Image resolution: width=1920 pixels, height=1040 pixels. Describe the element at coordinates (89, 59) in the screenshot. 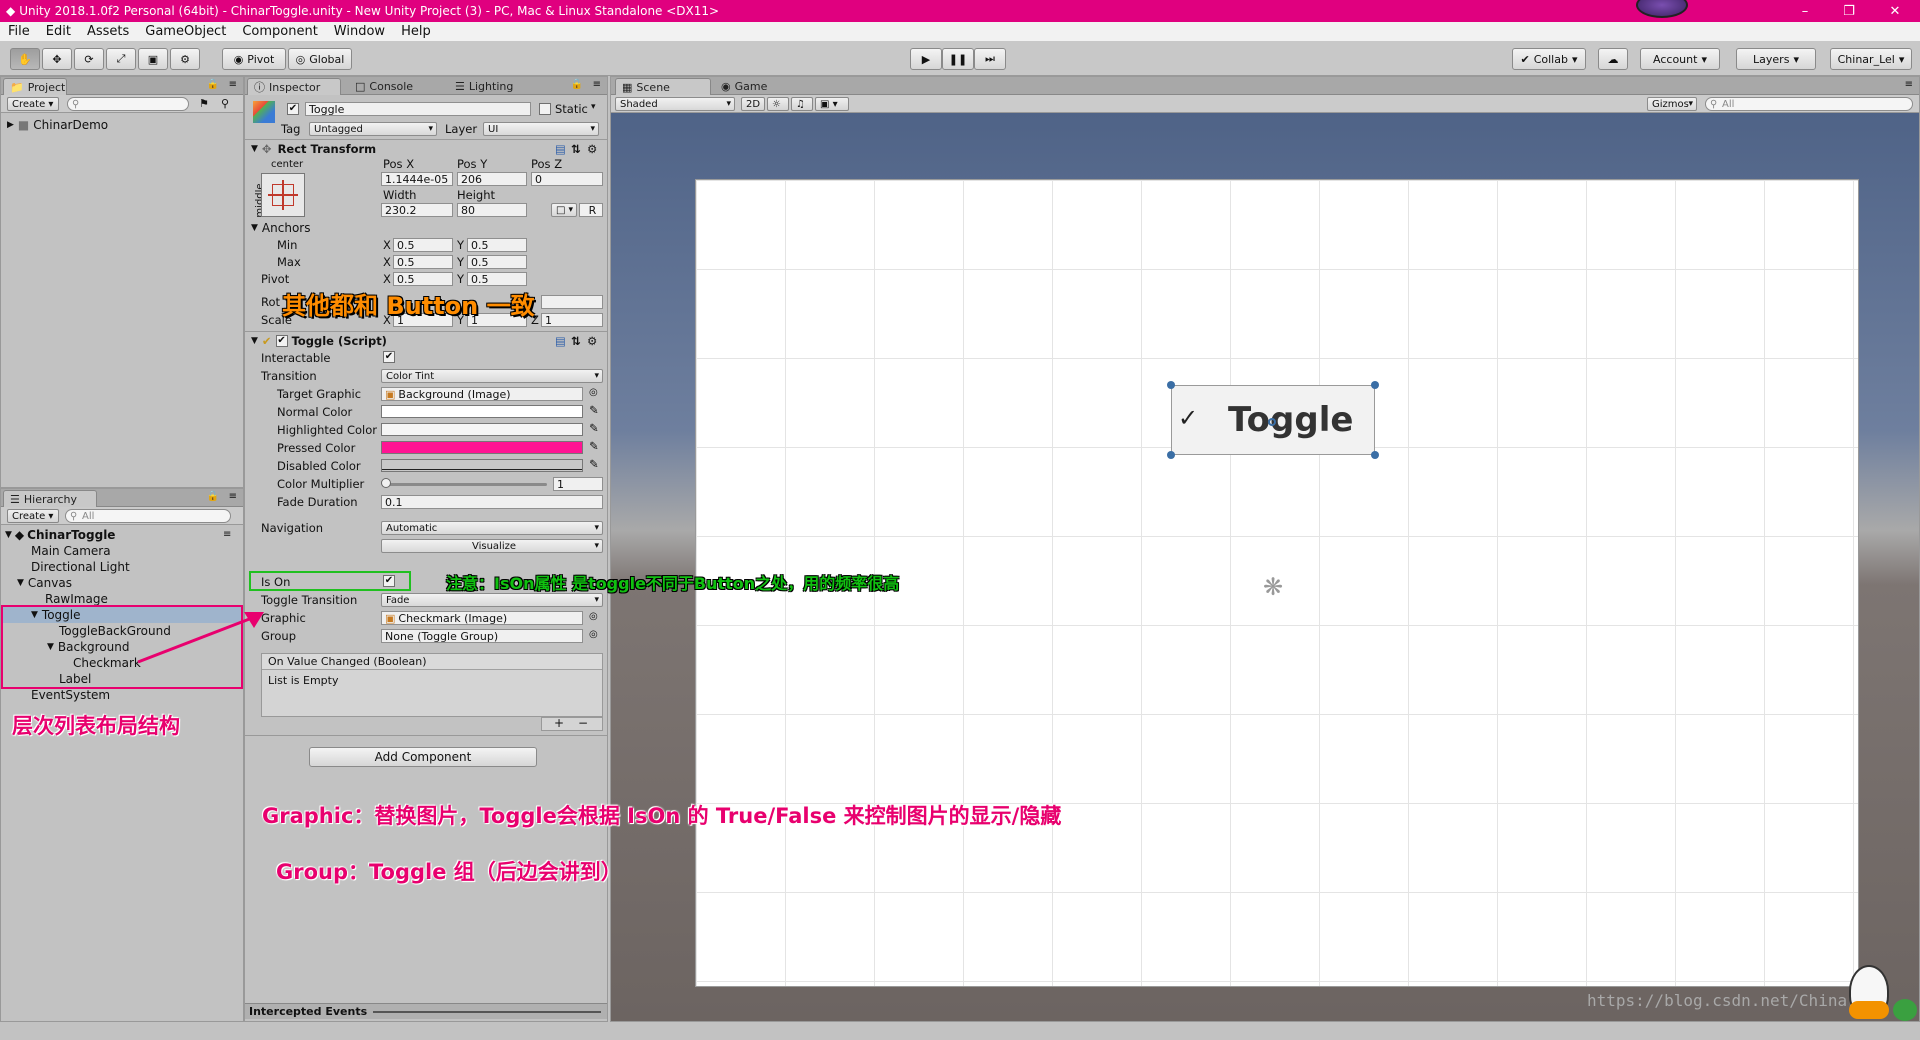

I see `rotate-tool-button: ⟳` at that location.